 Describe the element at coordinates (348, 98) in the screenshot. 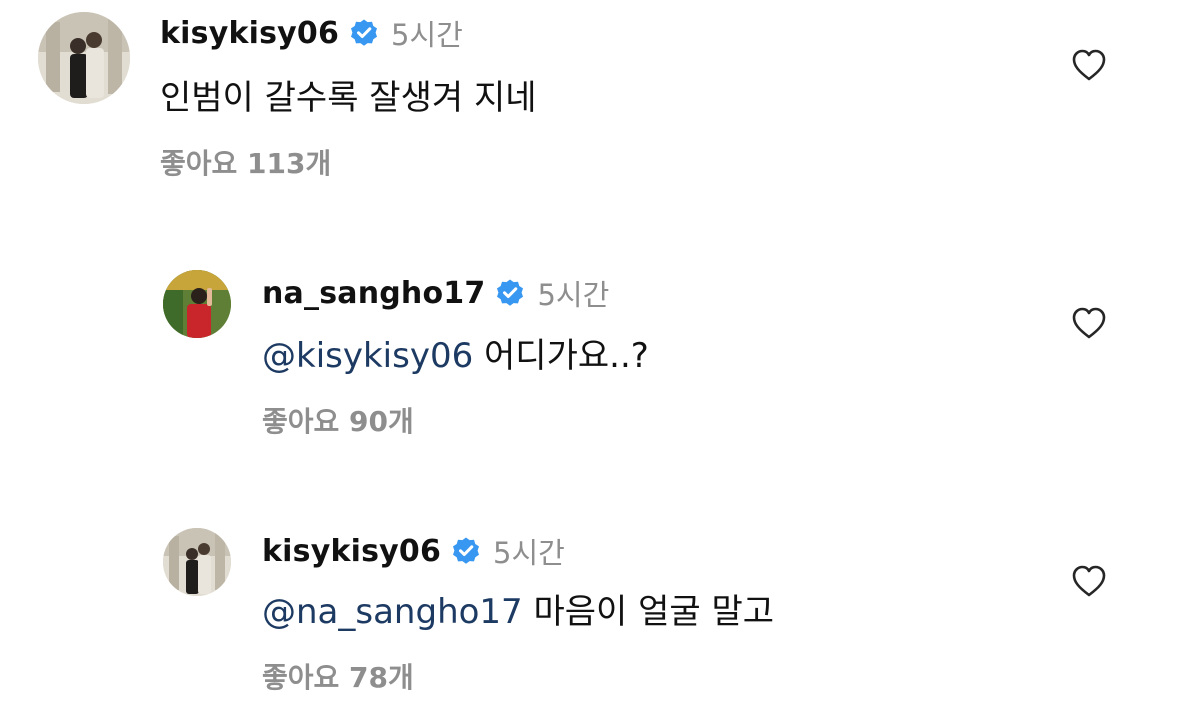

I see `comment-body: 인범이 갈수록 잘생겨 지네` at that location.